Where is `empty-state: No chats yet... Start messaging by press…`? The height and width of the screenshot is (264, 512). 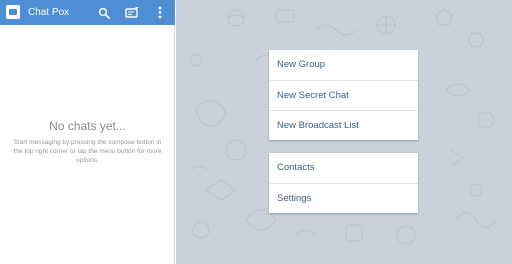
empty-state: No chats yet... Start messaging by press… is located at coordinates (87, 141).